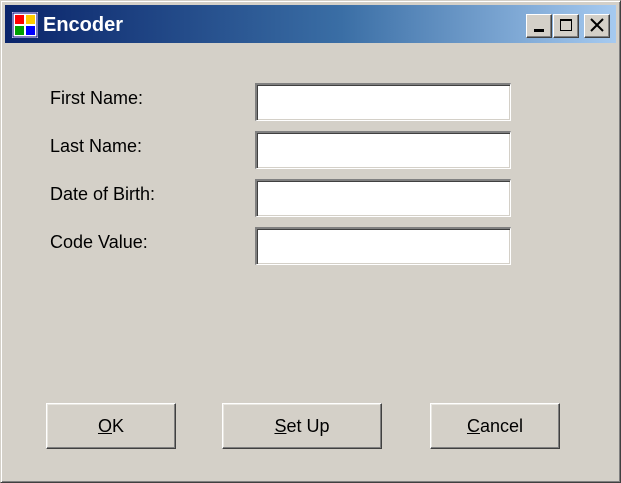 Image resolution: width=621 pixels, height=483 pixels. I want to click on date-of-birth-field, so click(383, 198).